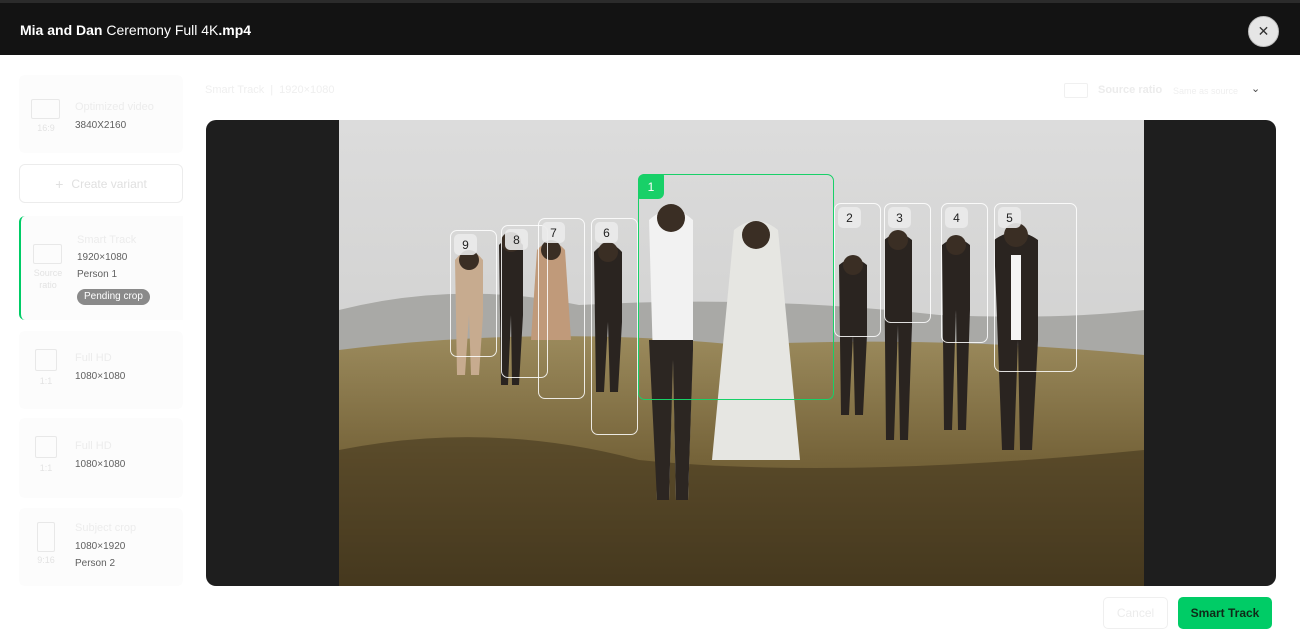 The width and height of the screenshot is (1300, 642). I want to click on close-icon: ✕, so click(1263, 31).